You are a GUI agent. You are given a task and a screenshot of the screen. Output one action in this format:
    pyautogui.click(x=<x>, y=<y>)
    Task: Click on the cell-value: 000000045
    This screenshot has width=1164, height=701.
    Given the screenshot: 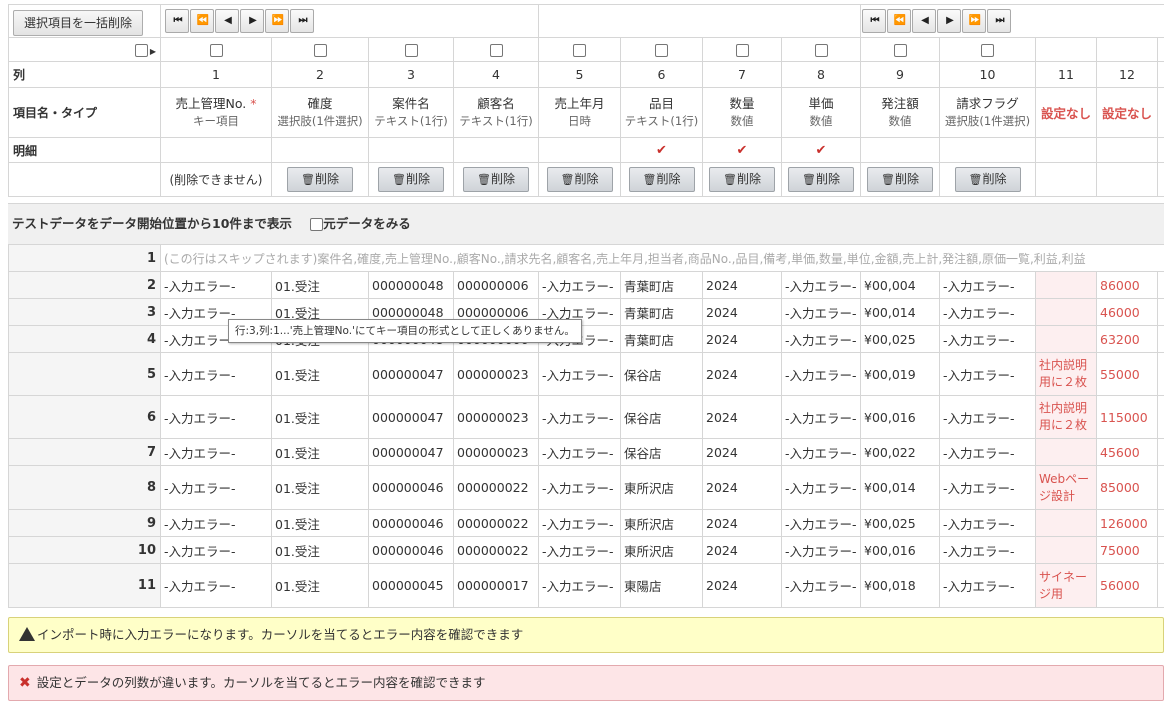 What is the action you would take?
    pyautogui.click(x=411, y=585)
    